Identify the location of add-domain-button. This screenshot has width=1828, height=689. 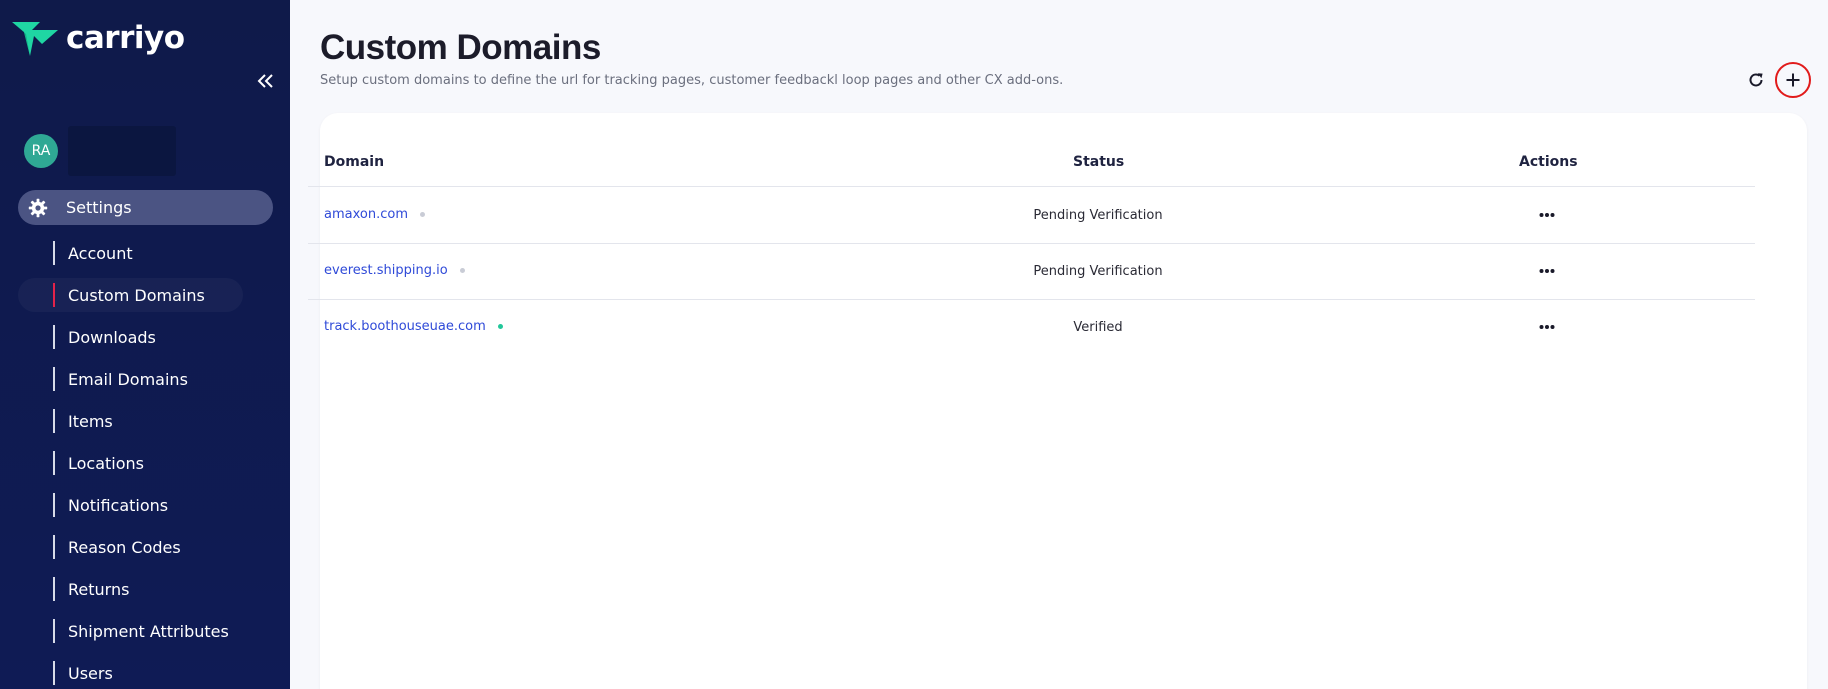
(1793, 80).